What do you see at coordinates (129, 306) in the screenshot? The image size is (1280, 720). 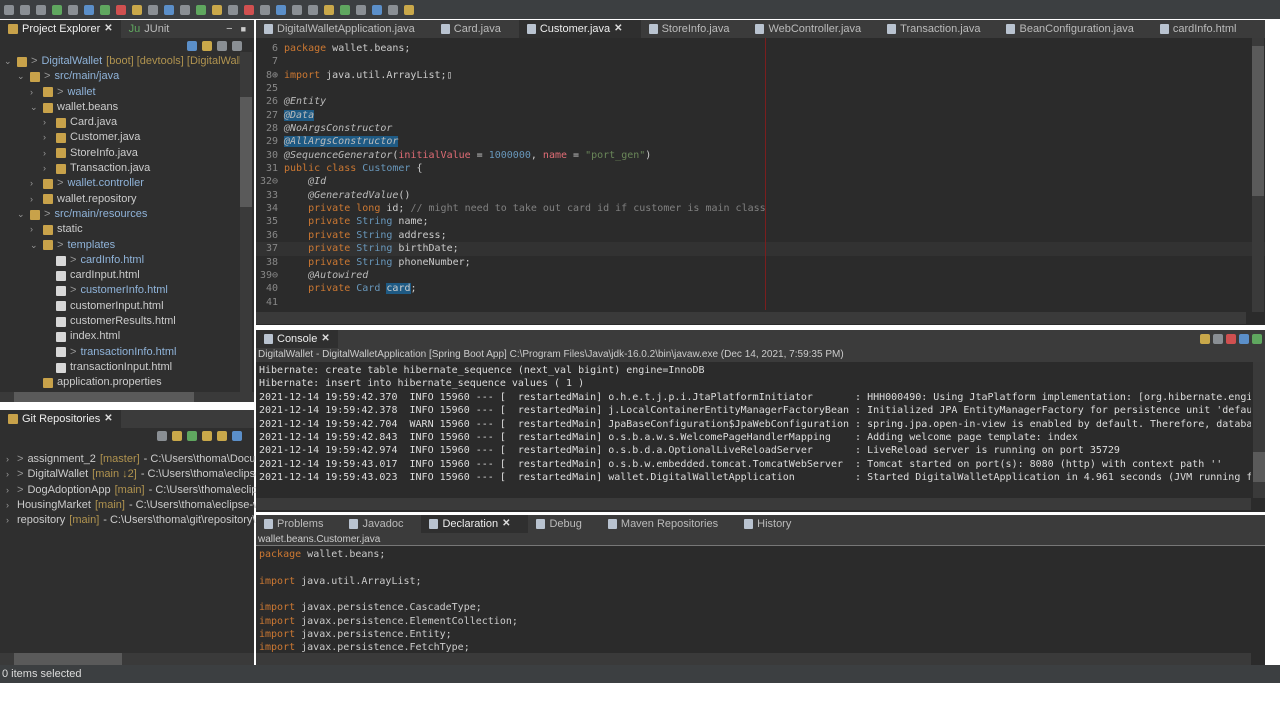 I see `tree-item: customerInput.html` at bounding box center [129, 306].